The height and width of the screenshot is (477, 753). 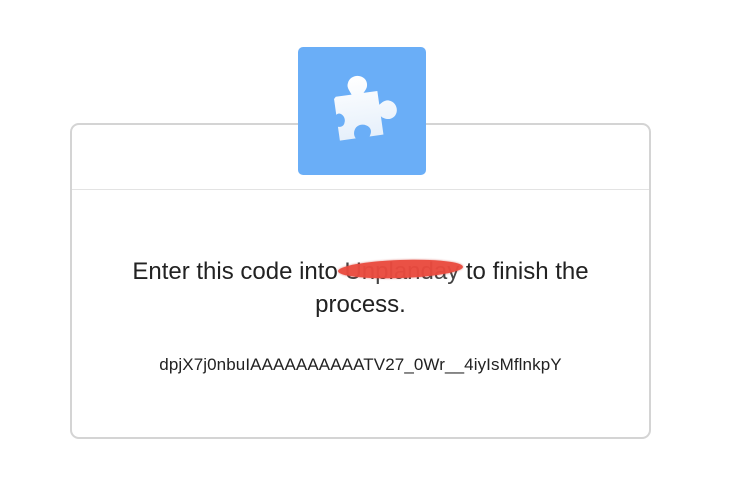 I want to click on redacted-app-name: Unplanday, so click(x=401, y=271).